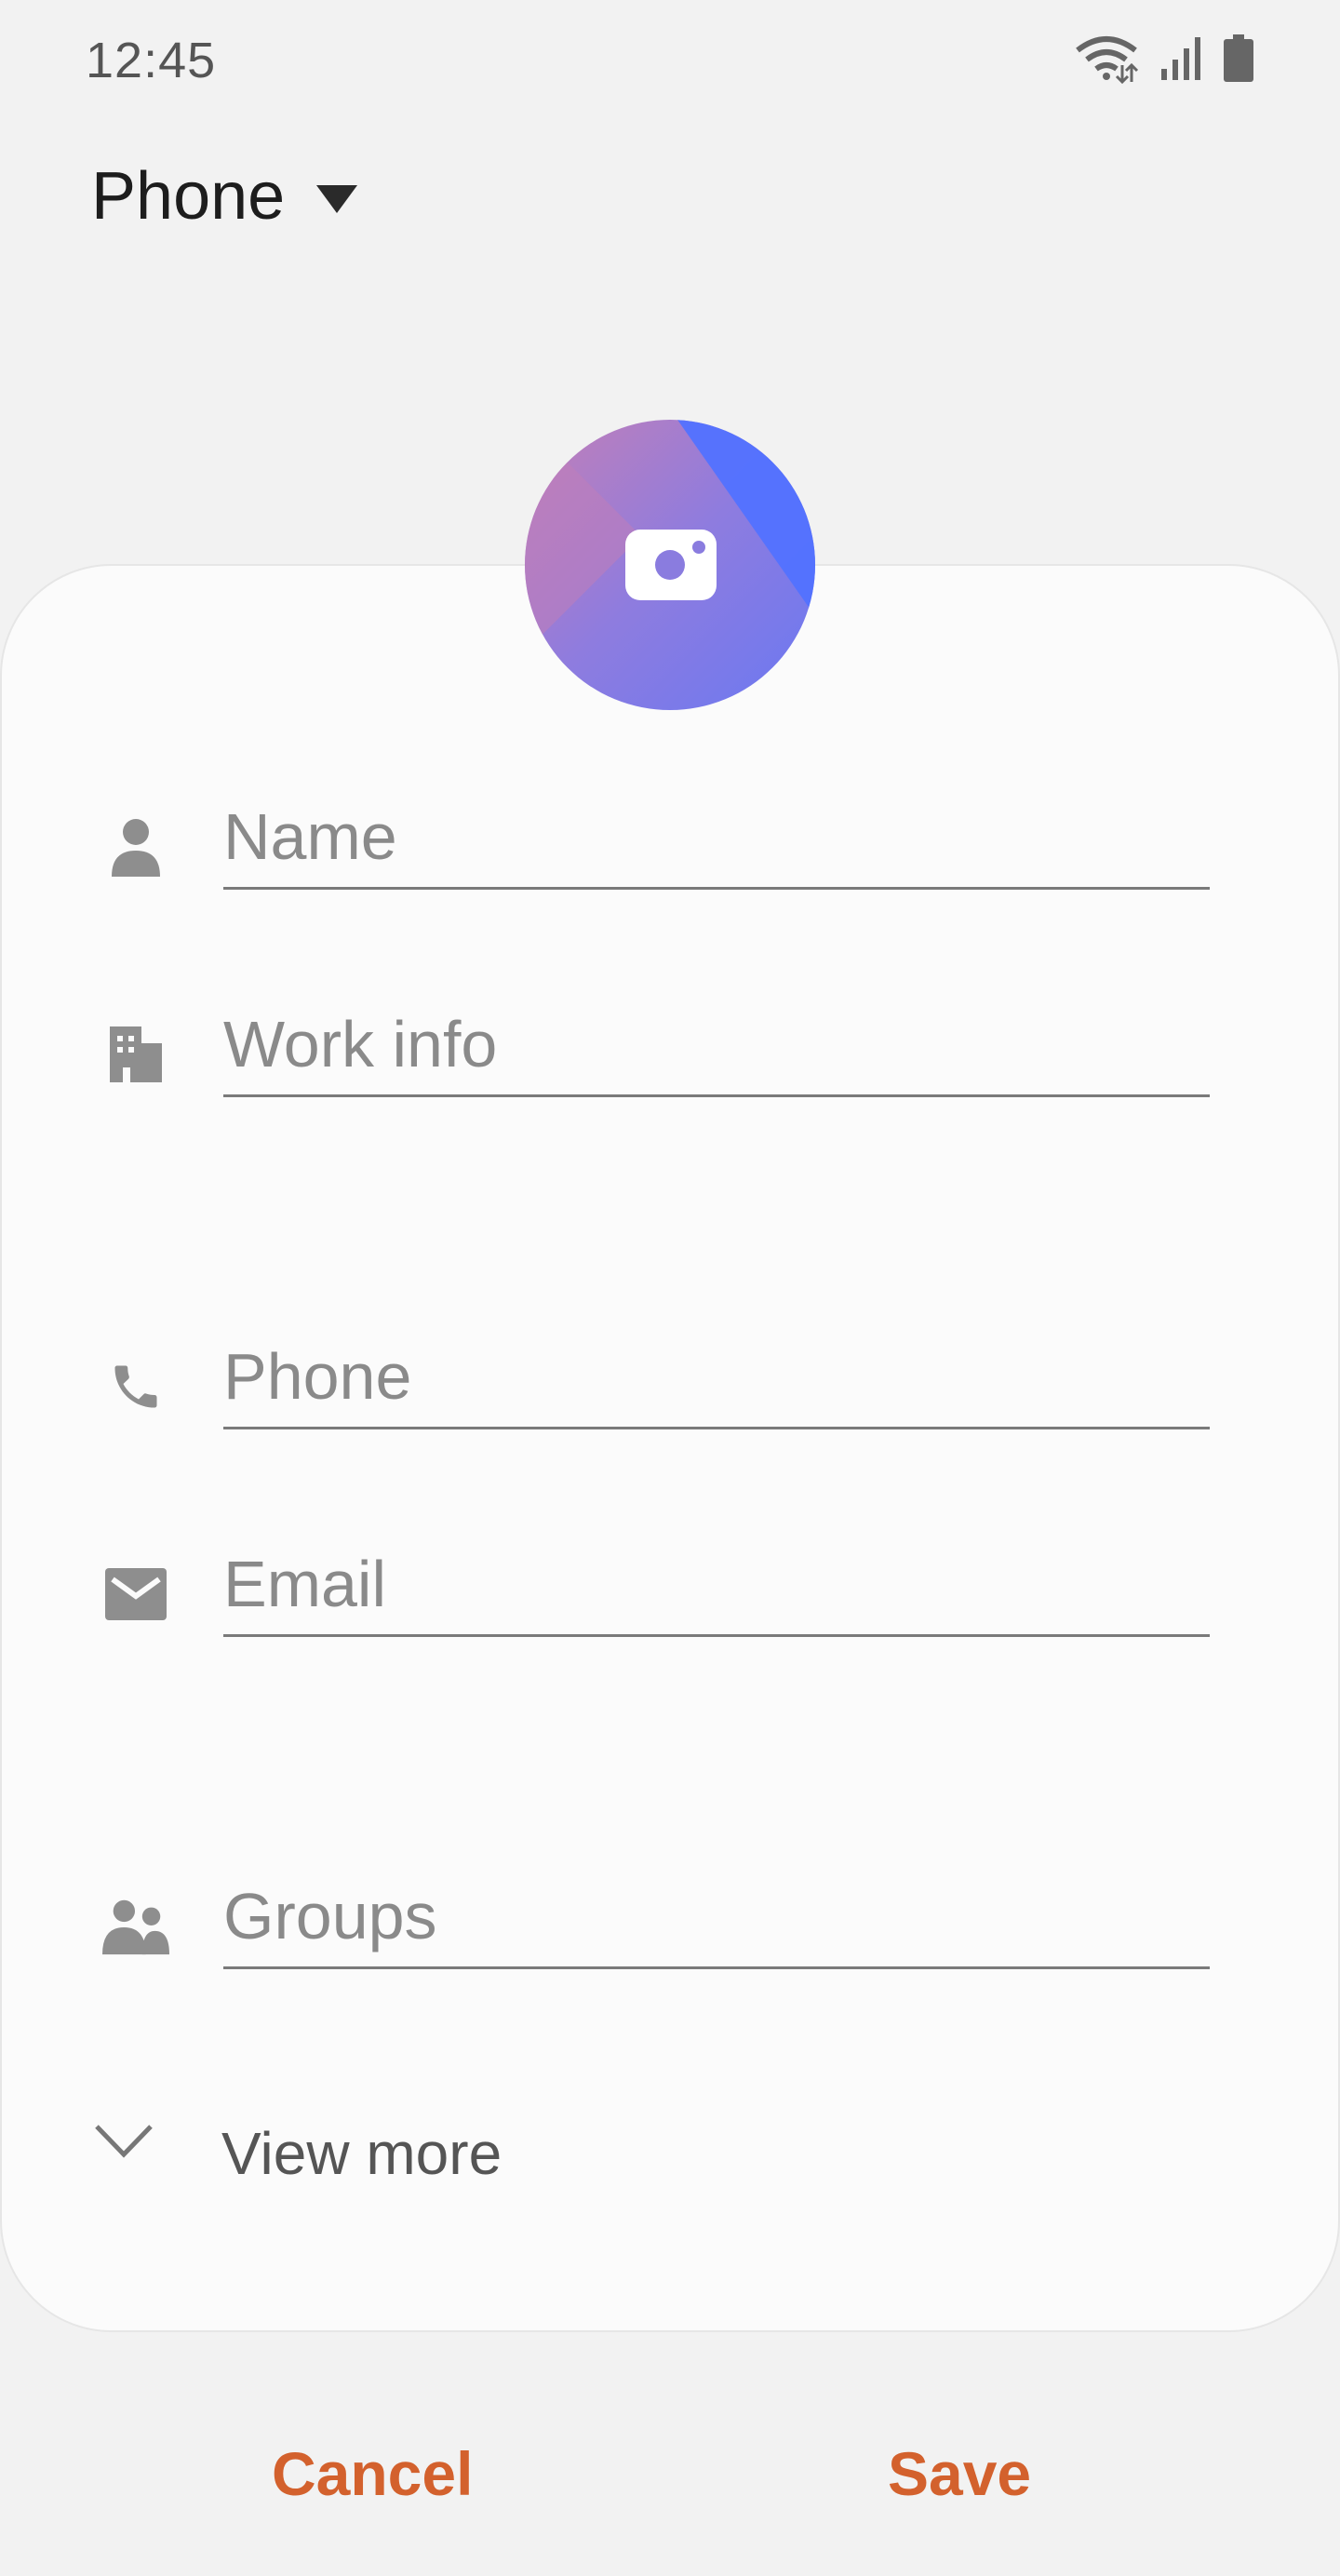 This screenshot has height=2576, width=1340. I want to click on camera-lens, so click(670, 565).